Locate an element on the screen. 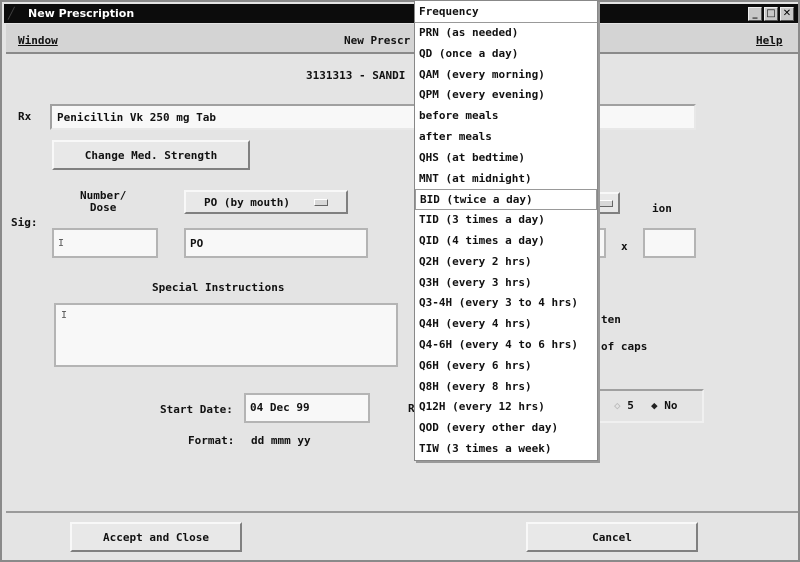 This screenshot has height=562, width=800. number-dose-label: Number/ Dose is located at coordinates (103, 201).